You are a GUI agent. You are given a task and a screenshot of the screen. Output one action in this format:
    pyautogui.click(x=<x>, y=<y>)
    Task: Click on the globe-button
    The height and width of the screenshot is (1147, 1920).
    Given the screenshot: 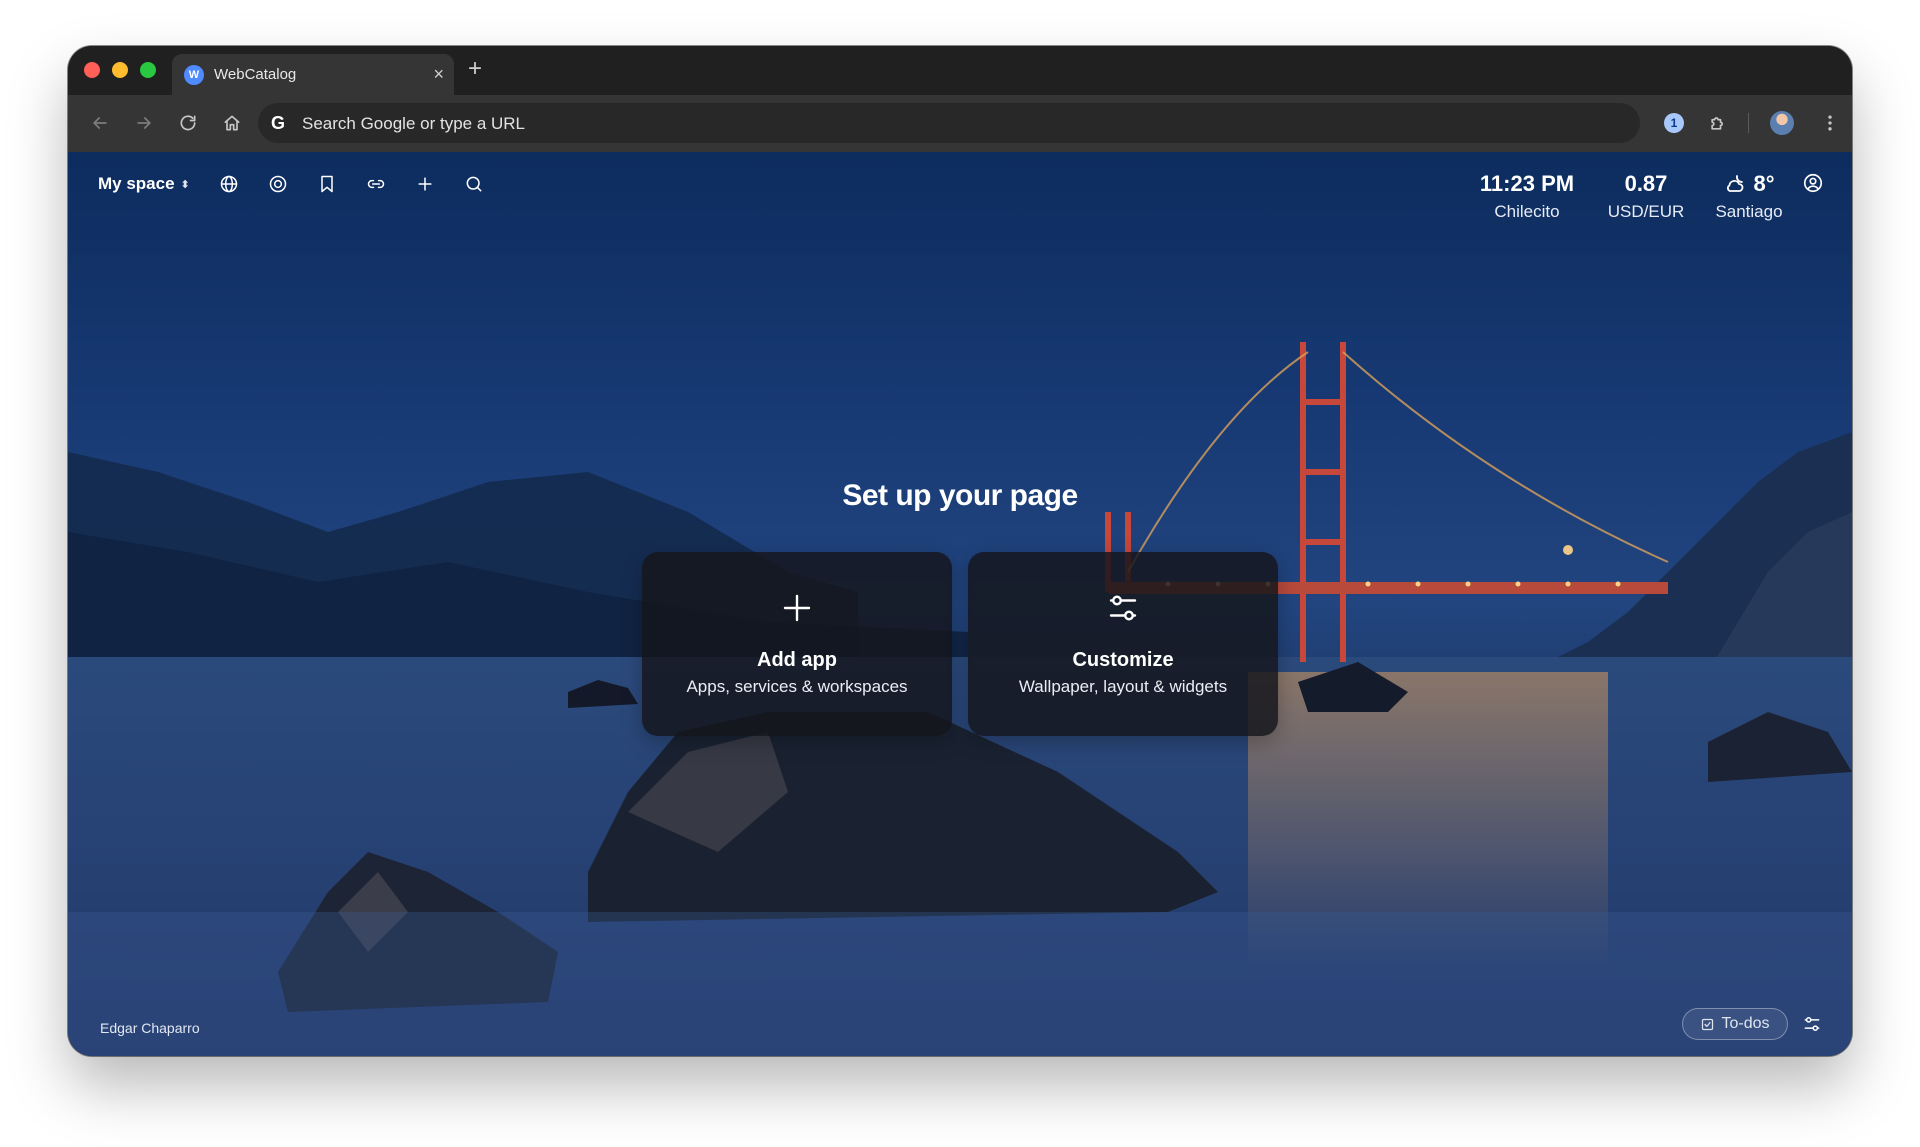 What is the action you would take?
    pyautogui.click(x=229, y=184)
    